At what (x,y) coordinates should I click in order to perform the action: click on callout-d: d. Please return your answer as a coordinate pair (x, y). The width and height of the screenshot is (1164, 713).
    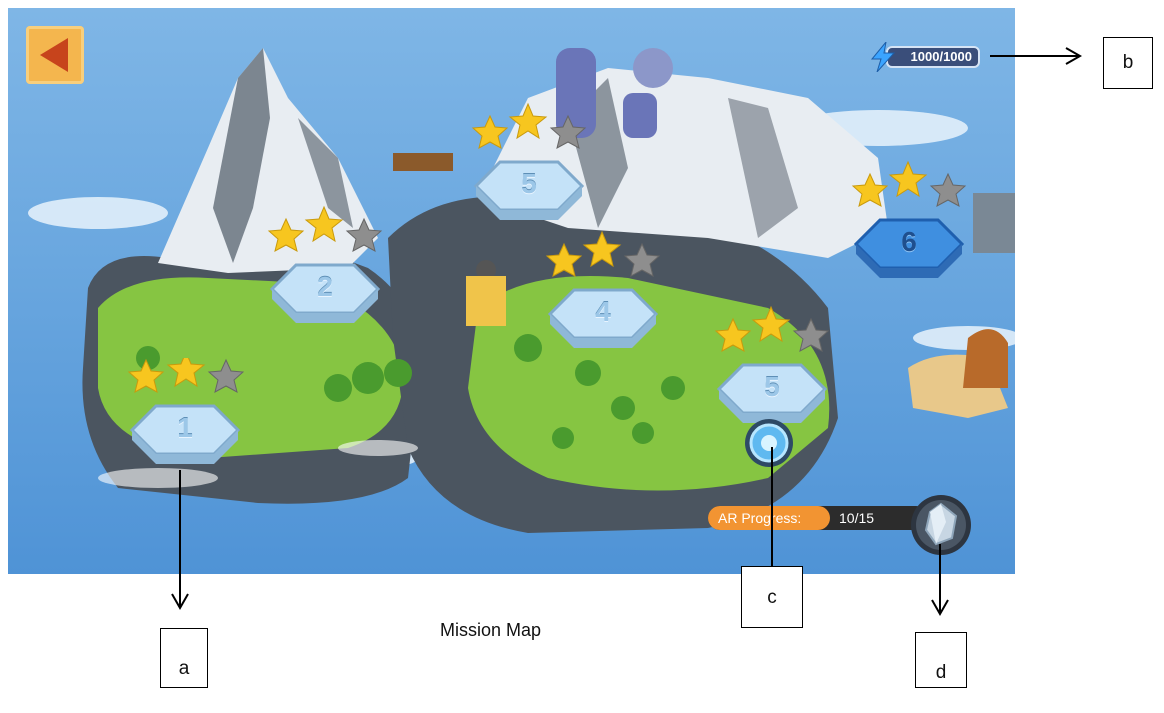
    Looking at the image, I should click on (941, 660).